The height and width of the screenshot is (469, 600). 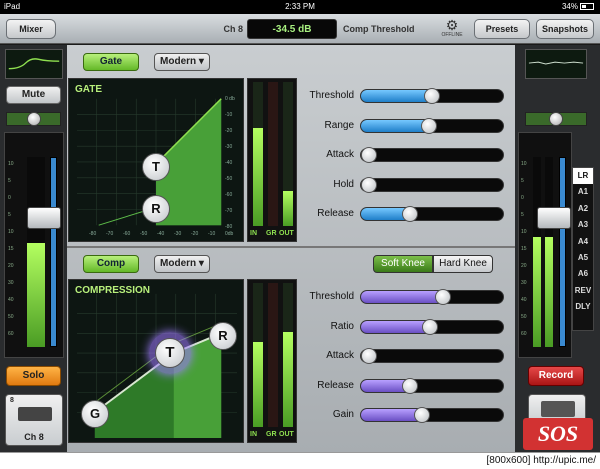 What do you see at coordinates (212, 234) in the screenshot?
I see `gate-x-tick: -10` at bounding box center [212, 234].